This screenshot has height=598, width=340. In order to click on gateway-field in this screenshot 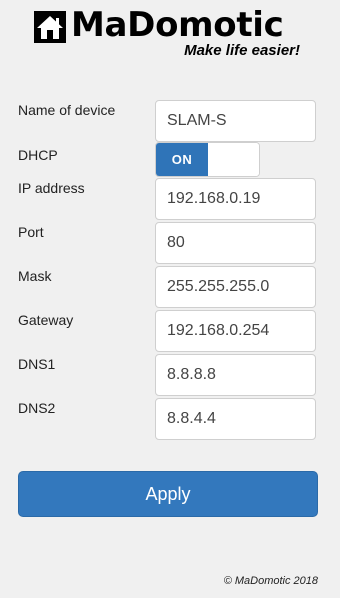, I will do `click(235, 331)`.